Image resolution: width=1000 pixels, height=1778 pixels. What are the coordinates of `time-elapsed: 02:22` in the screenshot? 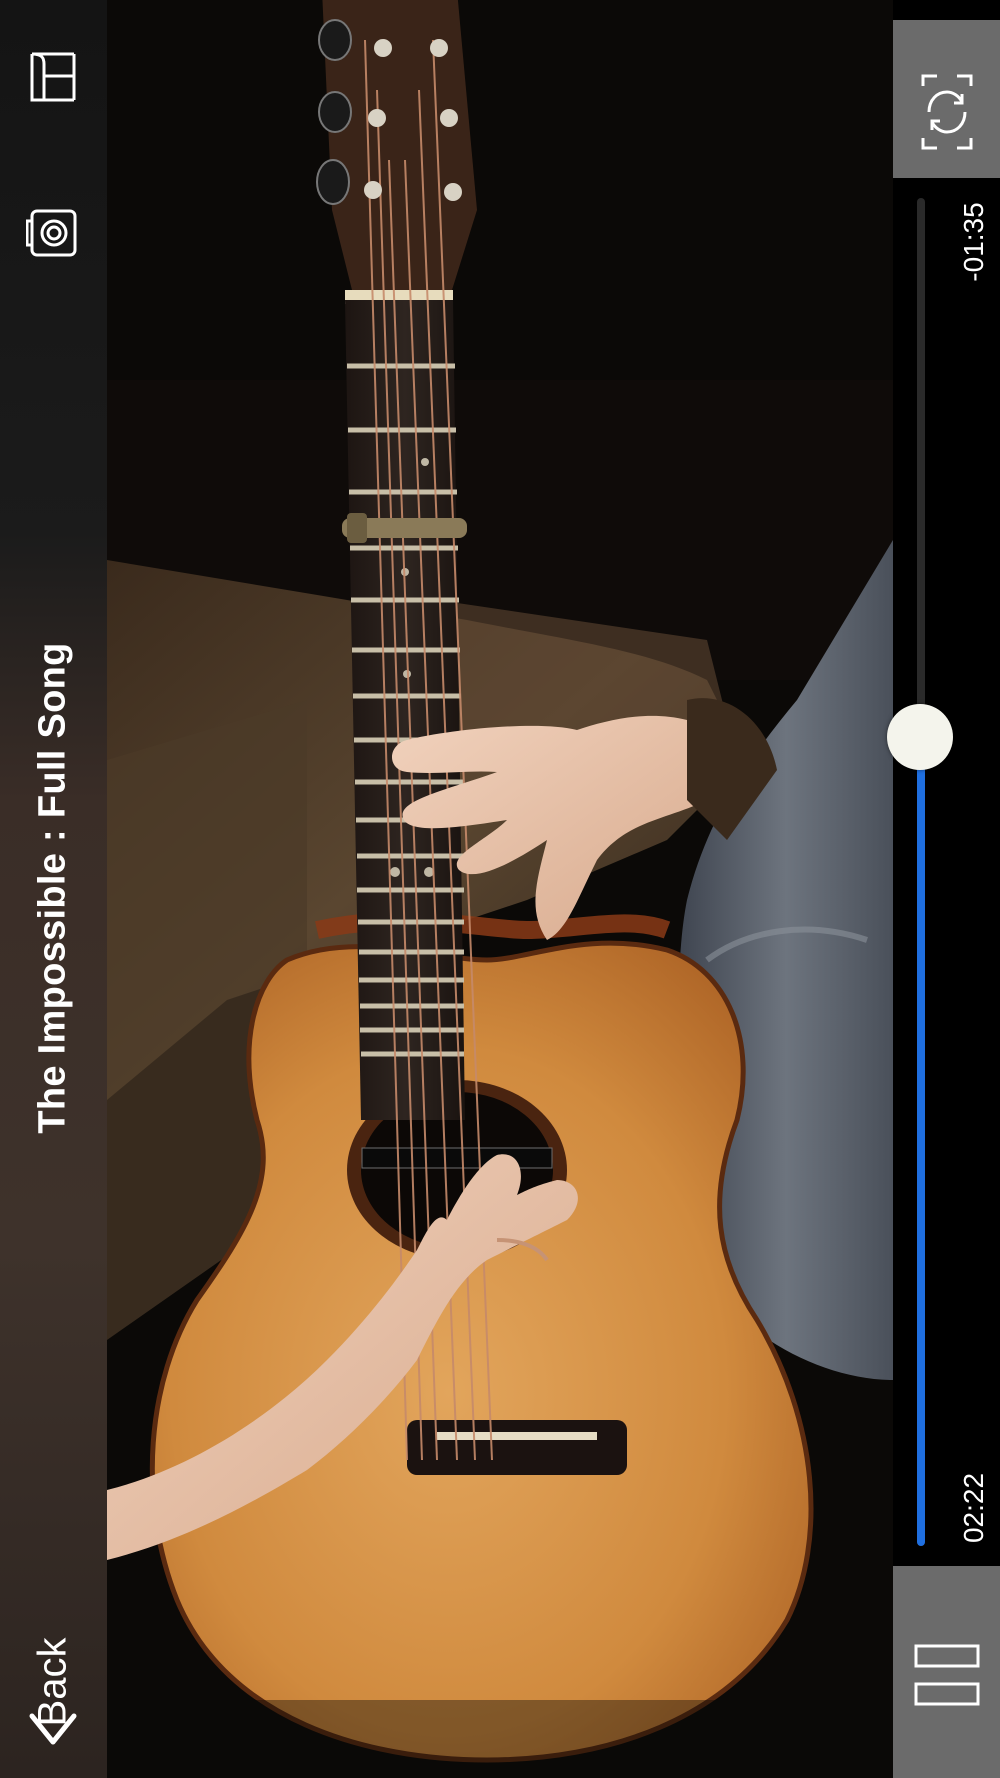 It's located at (973, 1508).